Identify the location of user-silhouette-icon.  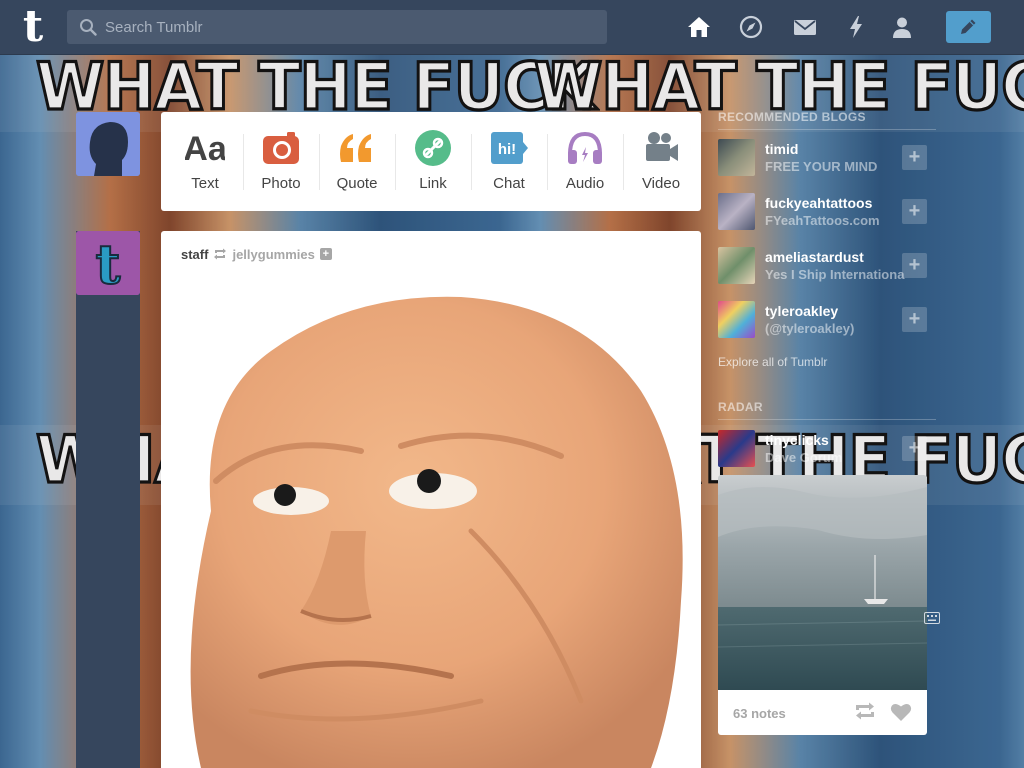
(108, 144).